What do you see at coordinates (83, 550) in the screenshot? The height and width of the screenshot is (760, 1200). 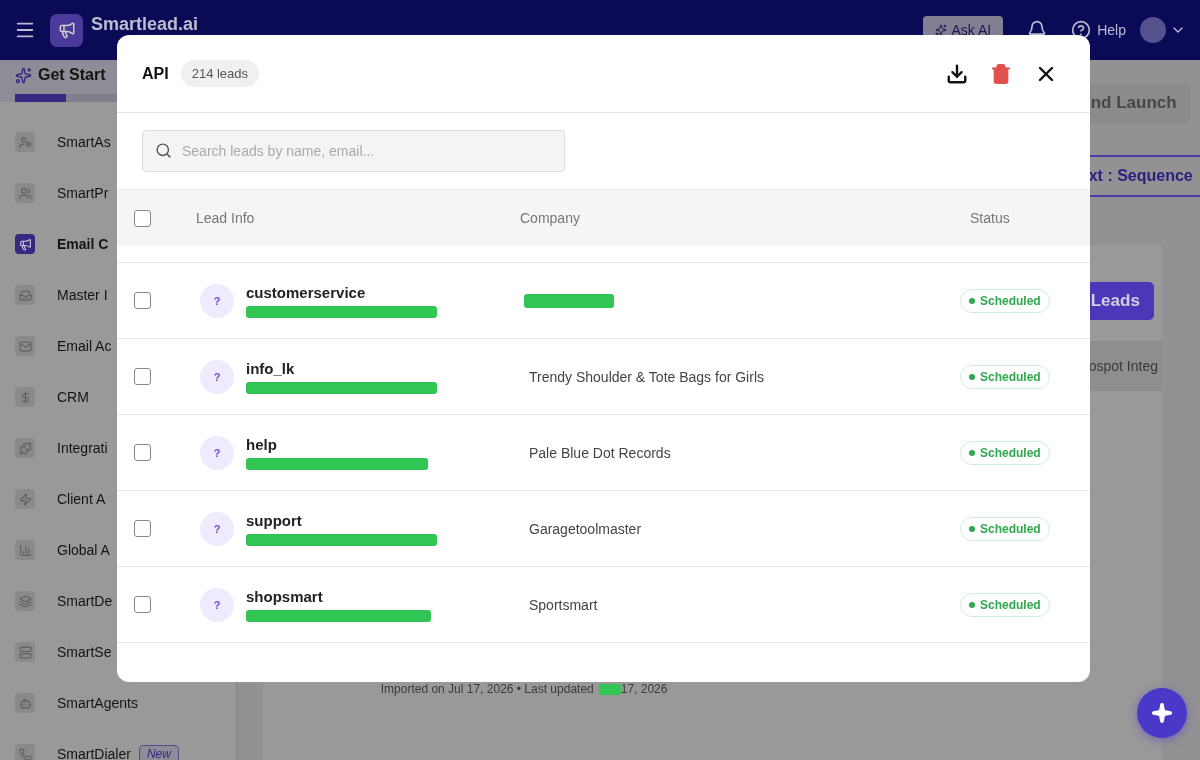 I see `sidebar-item: Global A` at bounding box center [83, 550].